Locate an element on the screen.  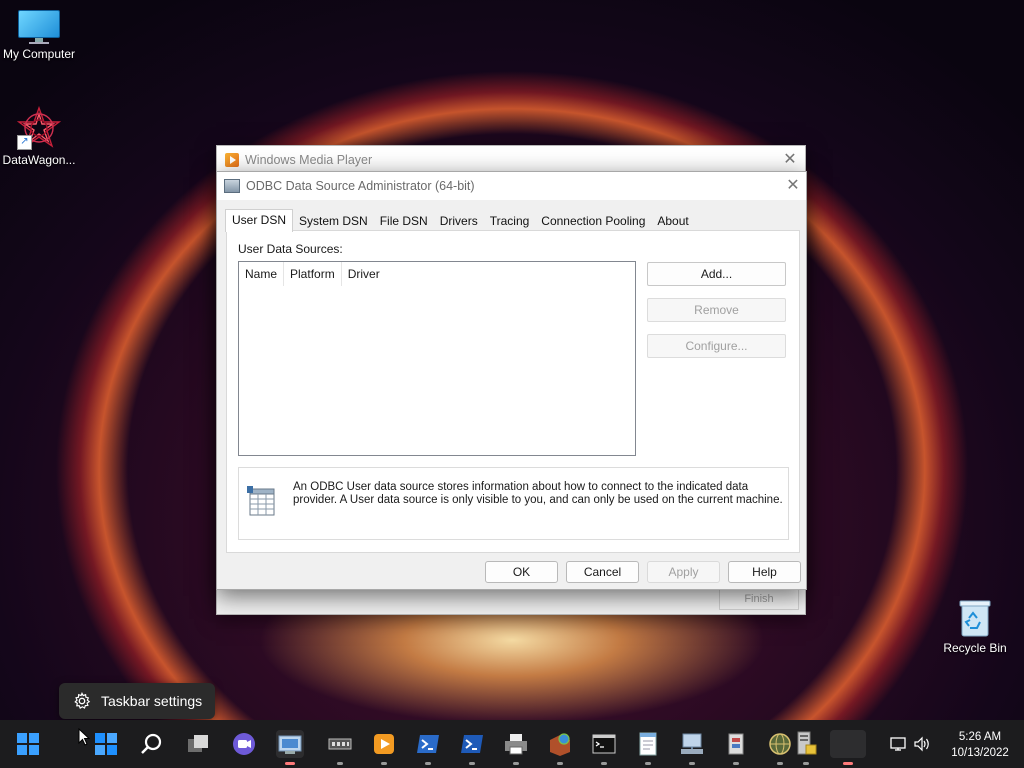
registry-icon is located at coordinates (736, 747).